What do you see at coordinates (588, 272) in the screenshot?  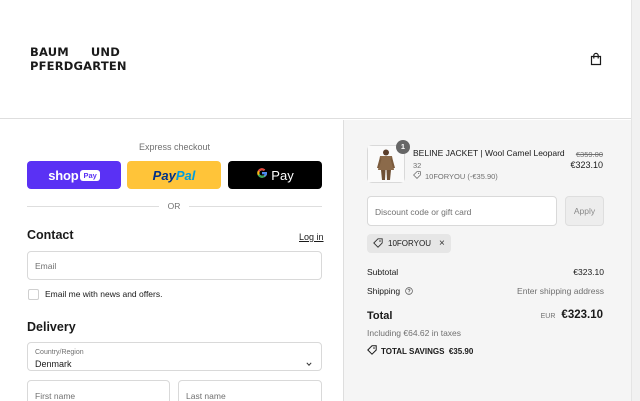 I see `subtotal-value: €323.10` at bounding box center [588, 272].